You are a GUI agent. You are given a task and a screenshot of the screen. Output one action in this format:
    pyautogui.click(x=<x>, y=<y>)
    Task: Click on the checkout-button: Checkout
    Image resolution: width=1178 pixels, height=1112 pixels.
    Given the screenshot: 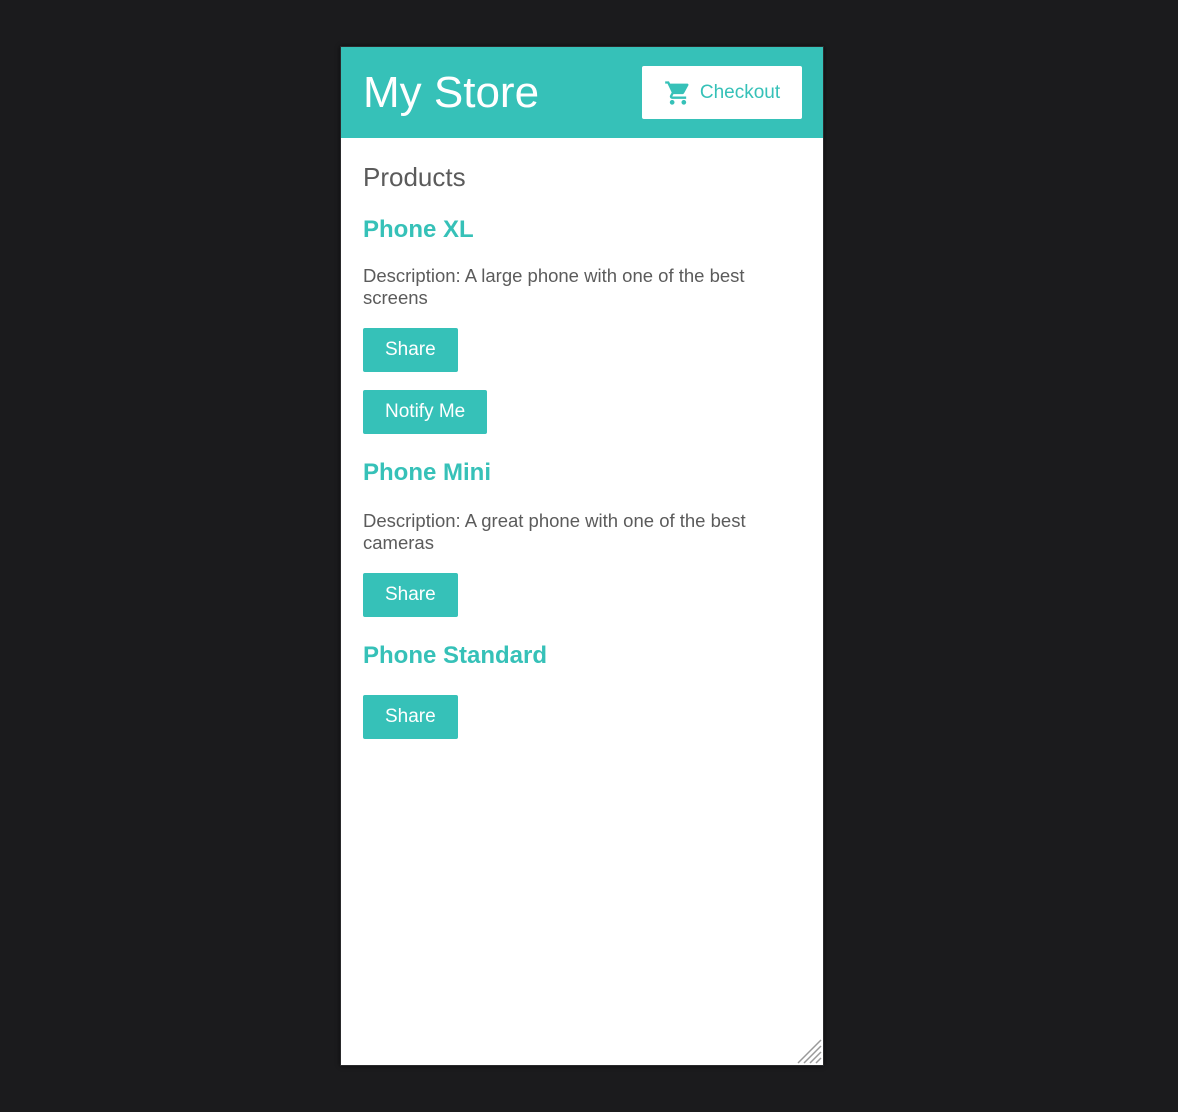 What is the action you would take?
    pyautogui.click(x=722, y=92)
    